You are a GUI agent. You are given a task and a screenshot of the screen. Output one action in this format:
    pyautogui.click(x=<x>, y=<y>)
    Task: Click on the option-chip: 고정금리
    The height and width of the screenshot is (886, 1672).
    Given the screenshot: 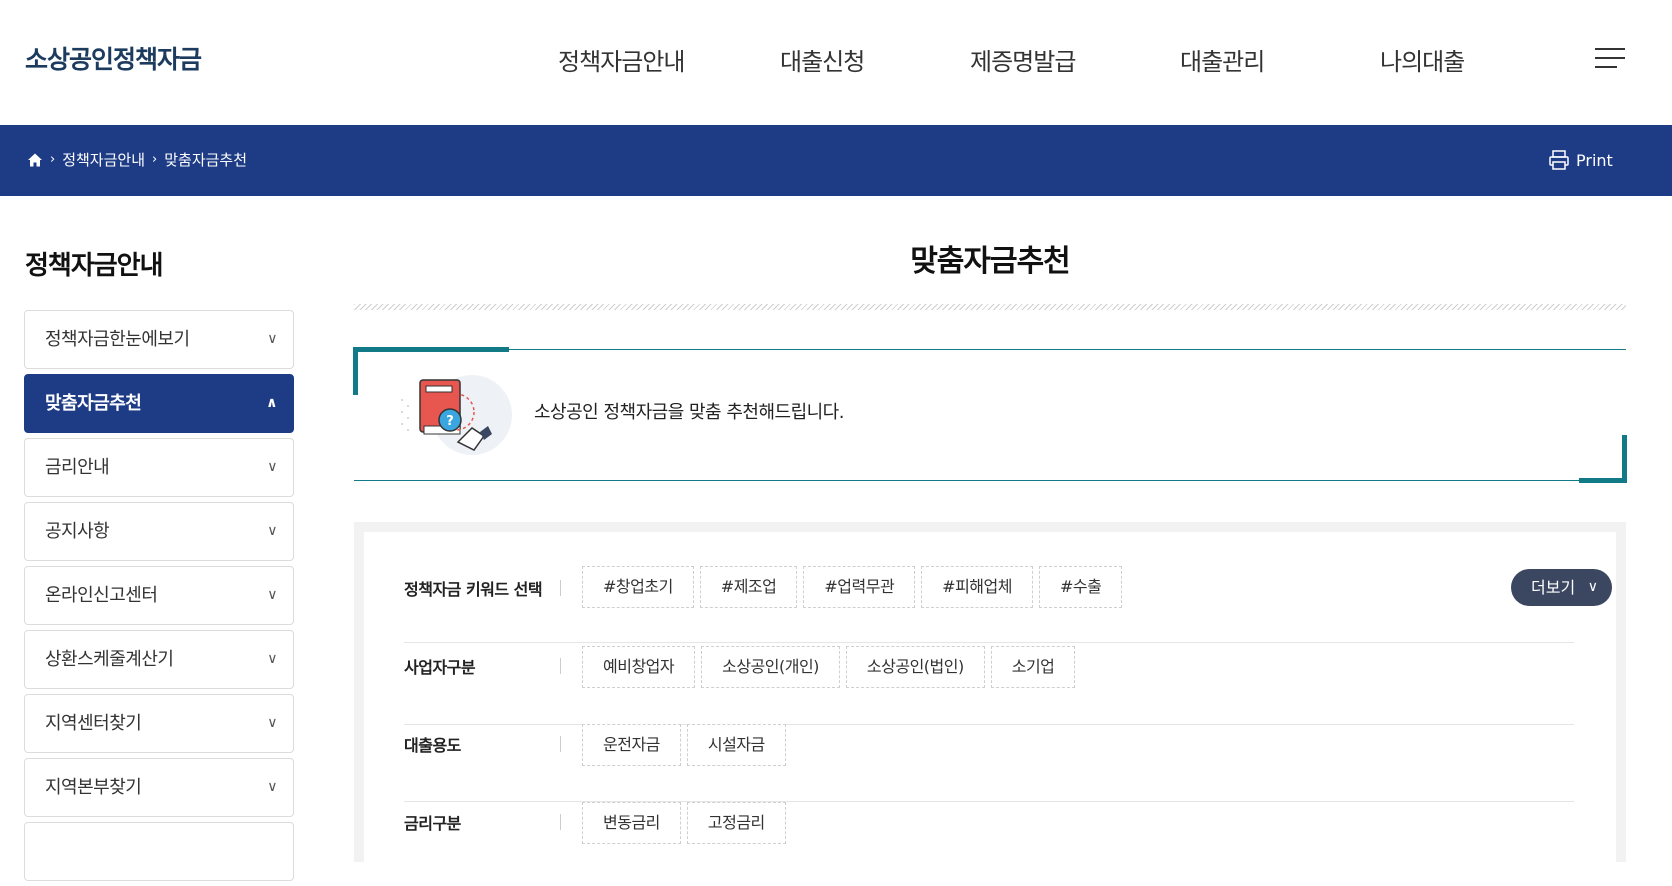 What is the action you would take?
    pyautogui.click(x=736, y=823)
    